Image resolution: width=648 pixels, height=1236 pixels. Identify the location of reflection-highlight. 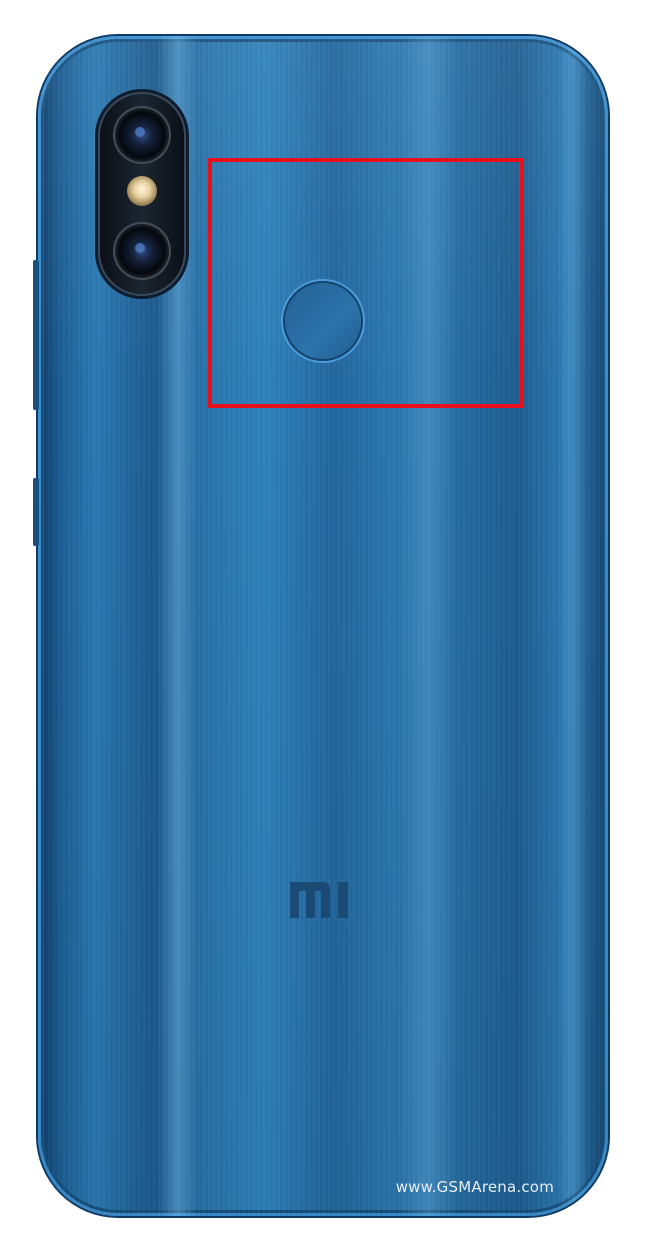
(573, 626).